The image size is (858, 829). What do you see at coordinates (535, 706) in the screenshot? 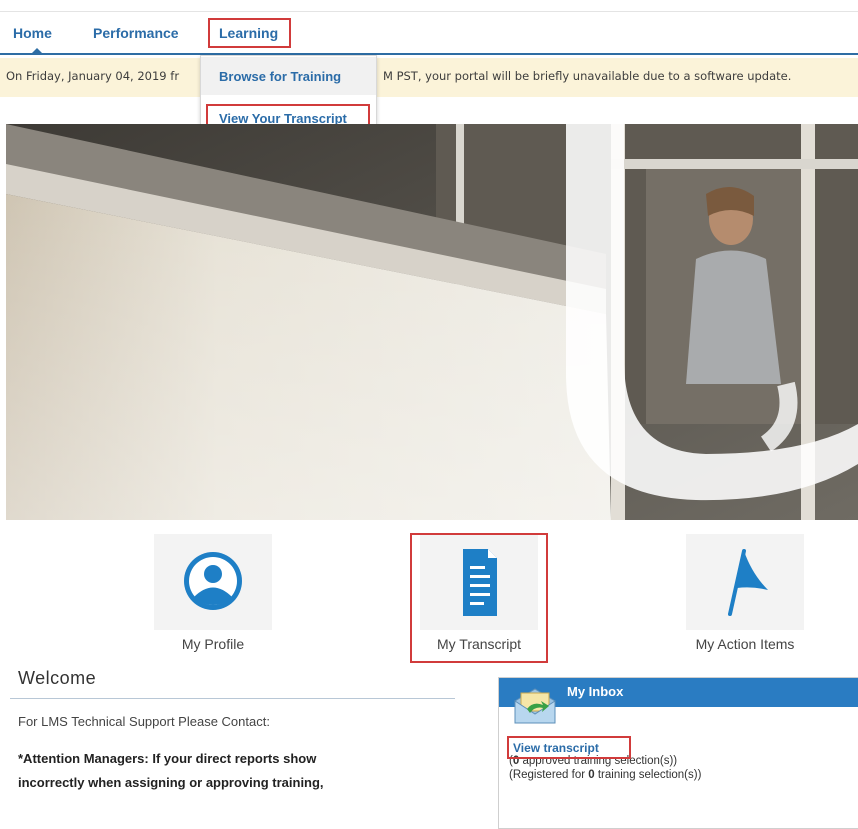
I see `envelope-icon` at bounding box center [535, 706].